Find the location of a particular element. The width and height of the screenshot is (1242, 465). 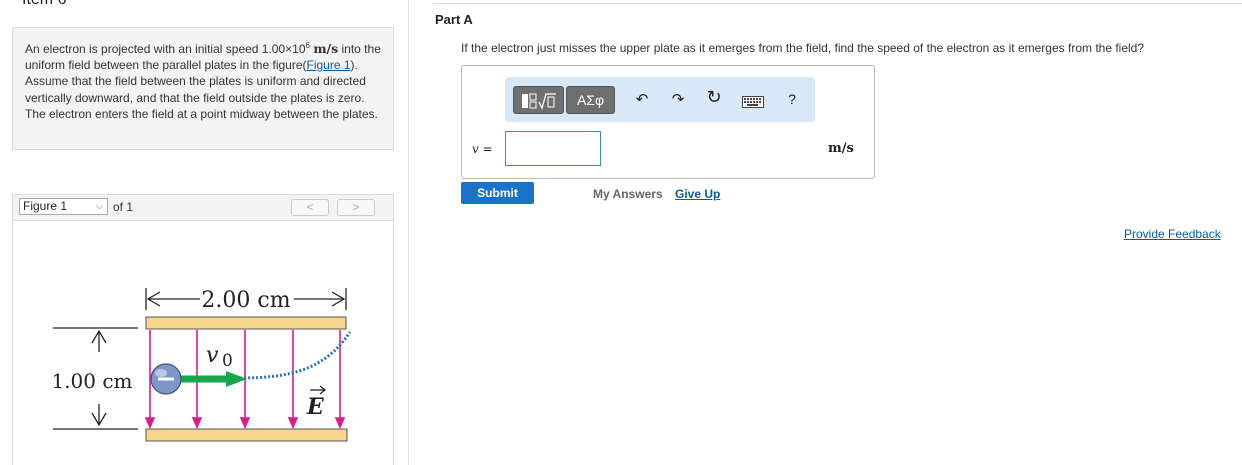

fraction-sqrt-icon is located at coordinates (539, 101).